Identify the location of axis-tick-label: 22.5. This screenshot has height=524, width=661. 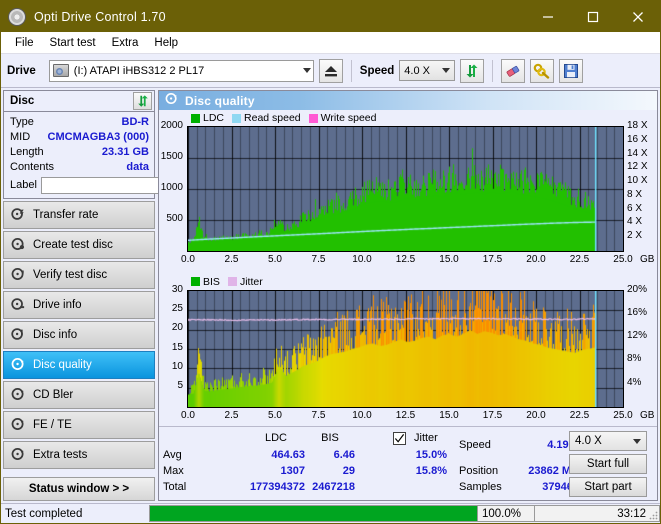
(579, 259).